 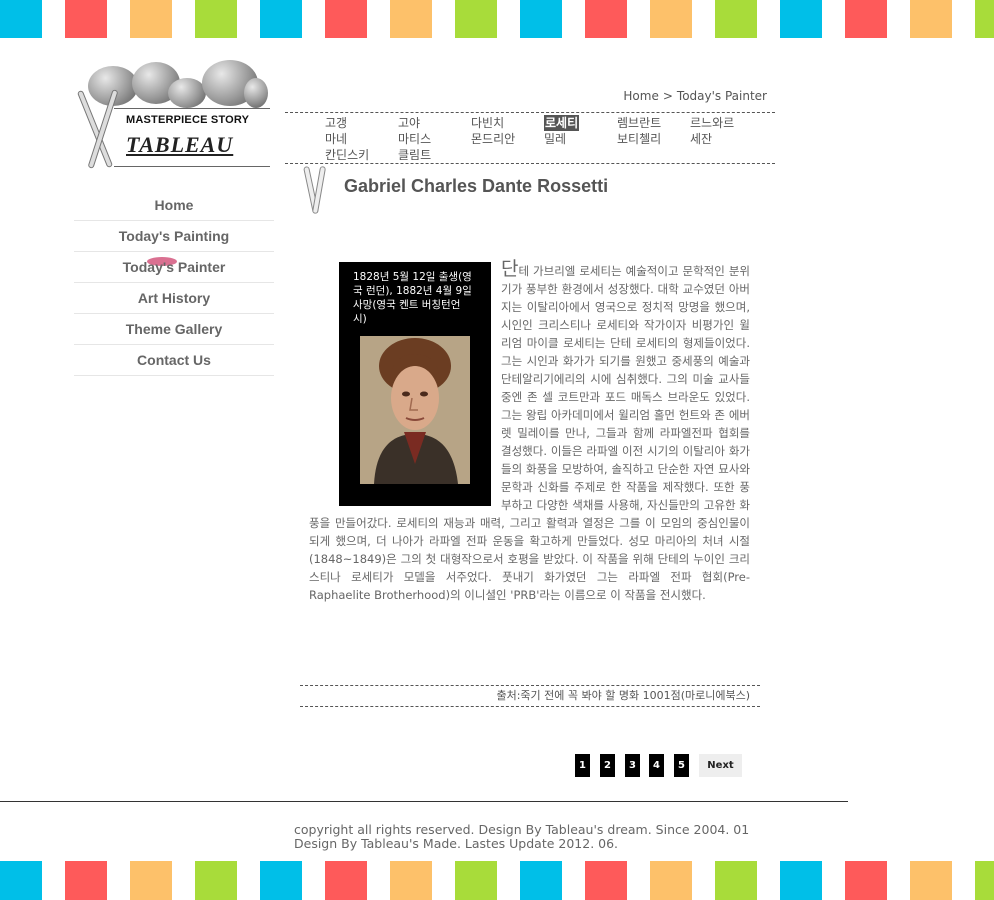 What do you see at coordinates (632, 765) in the screenshot?
I see `page-button-3: 3` at bounding box center [632, 765].